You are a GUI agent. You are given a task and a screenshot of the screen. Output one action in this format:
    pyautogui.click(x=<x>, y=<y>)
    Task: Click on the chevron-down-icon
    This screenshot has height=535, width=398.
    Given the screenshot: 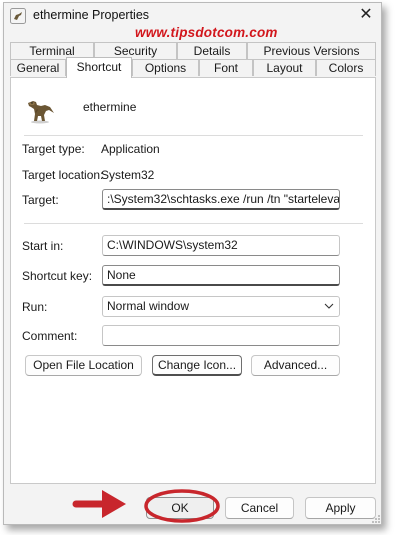 What is the action you would take?
    pyautogui.click(x=329, y=306)
    